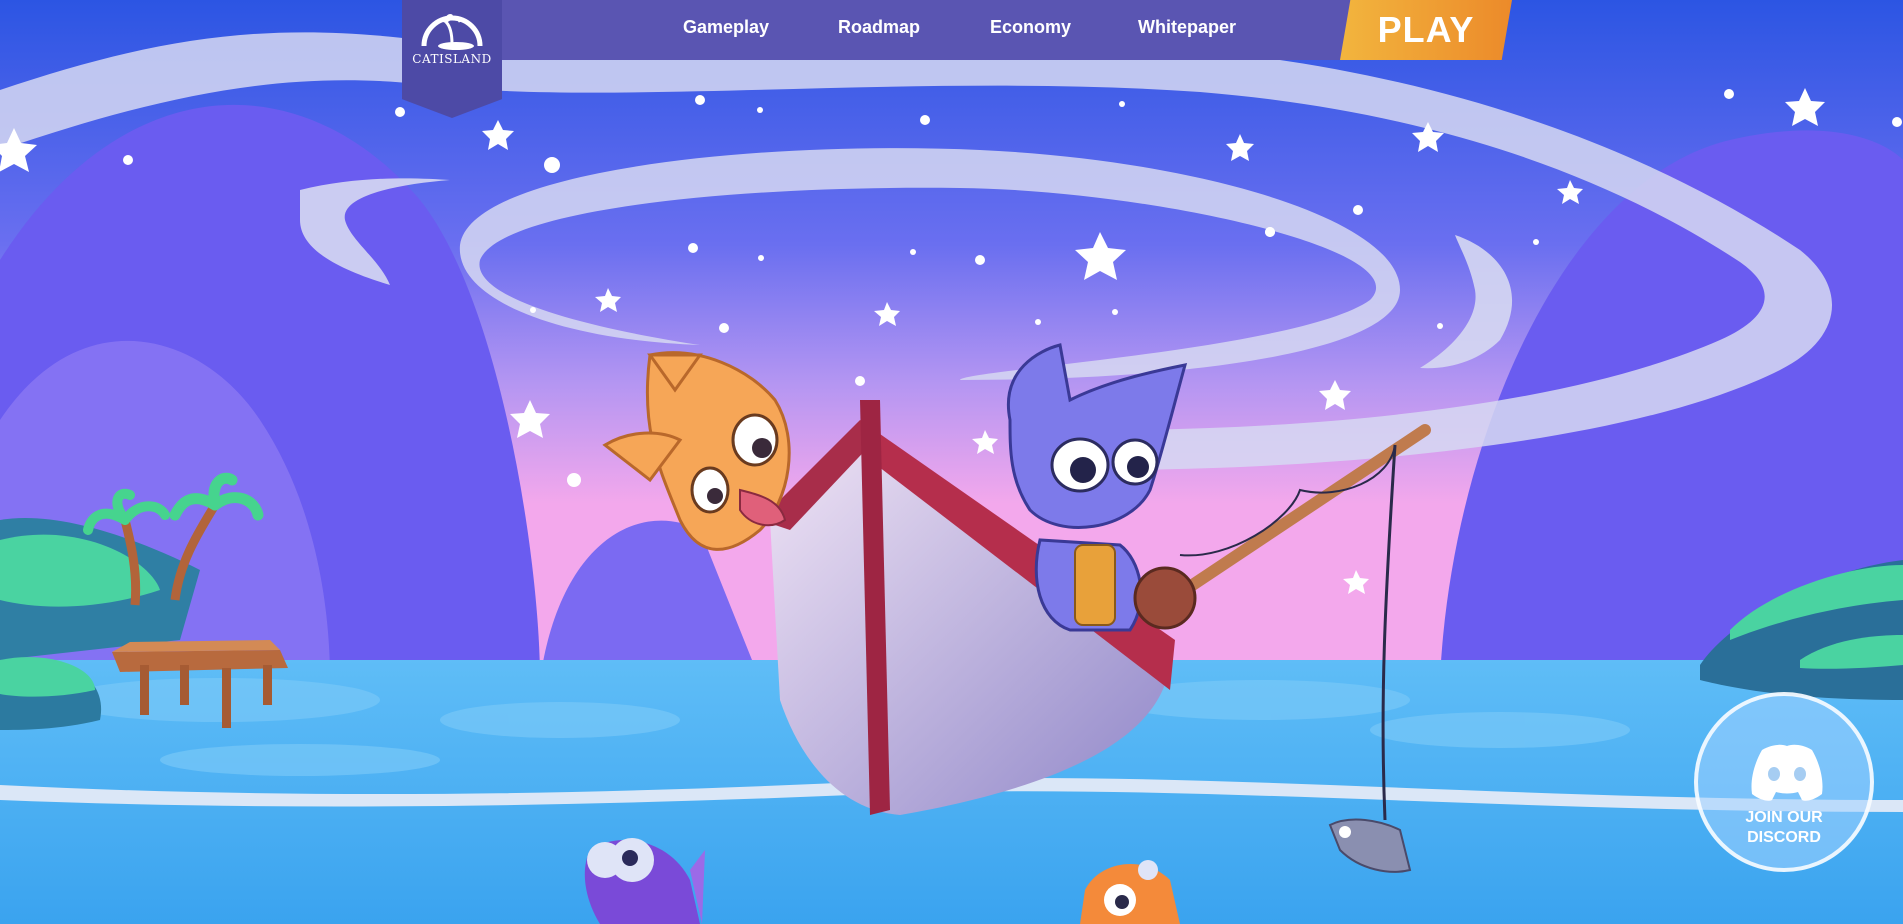  I want to click on discord-icon, so click(1787, 772).